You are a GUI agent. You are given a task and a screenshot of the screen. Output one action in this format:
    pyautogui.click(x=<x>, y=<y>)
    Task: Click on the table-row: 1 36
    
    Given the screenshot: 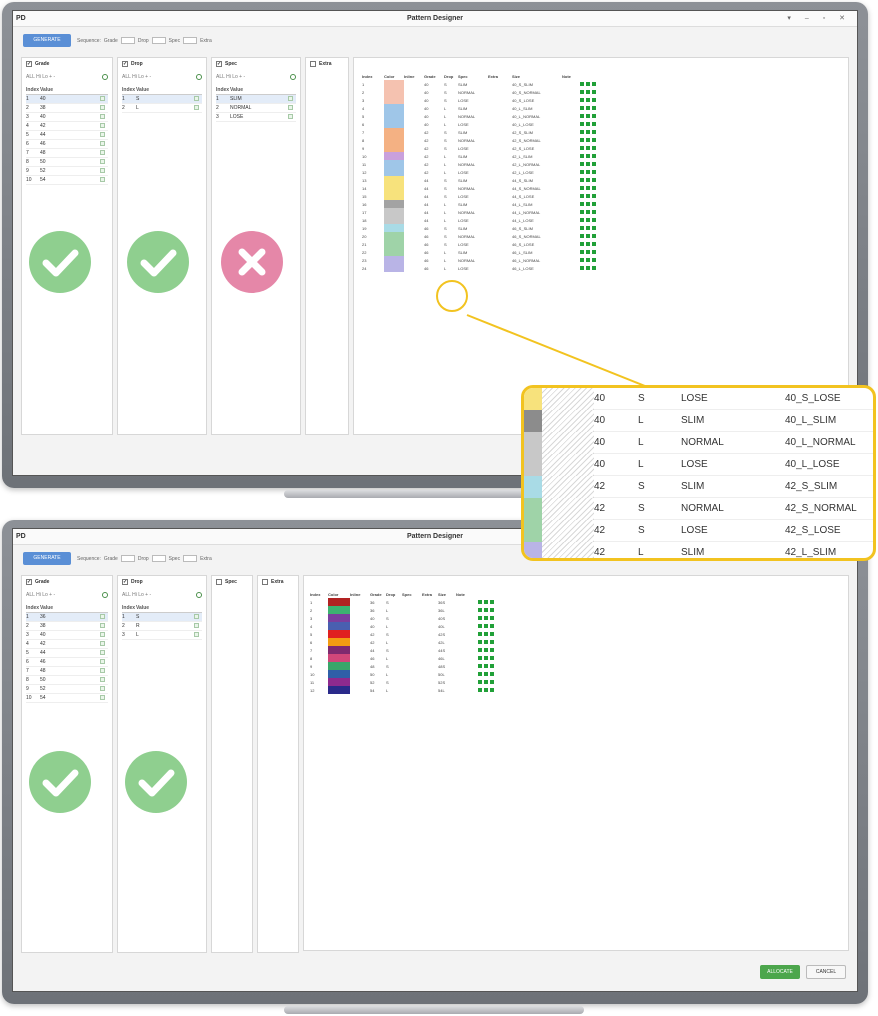 What is the action you would take?
    pyautogui.click(x=67, y=617)
    